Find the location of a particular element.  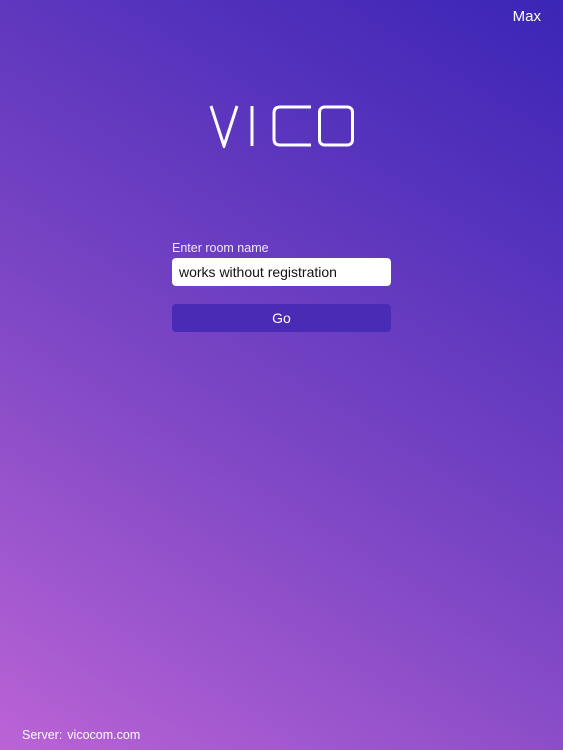

app-logo is located at coordinates (281, 126).